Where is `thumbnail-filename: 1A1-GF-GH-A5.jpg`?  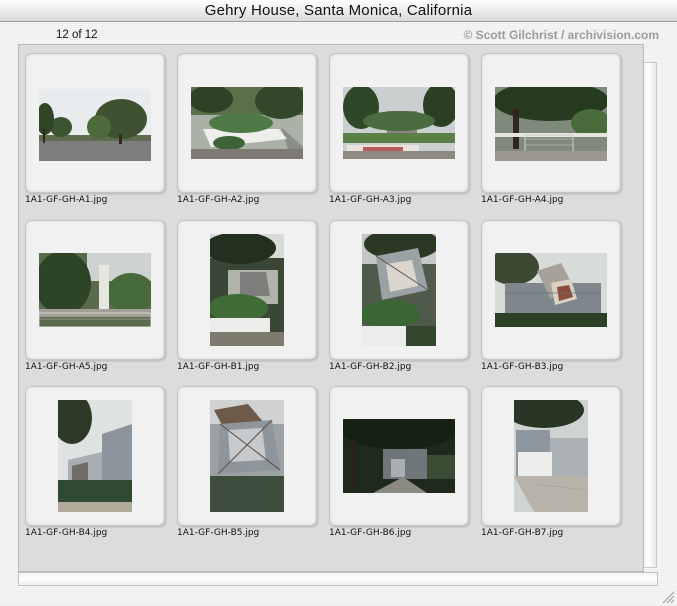 thumbnail-filename: 1A1-GF-GH-A5.jpg is located at coordinates (66, 367).